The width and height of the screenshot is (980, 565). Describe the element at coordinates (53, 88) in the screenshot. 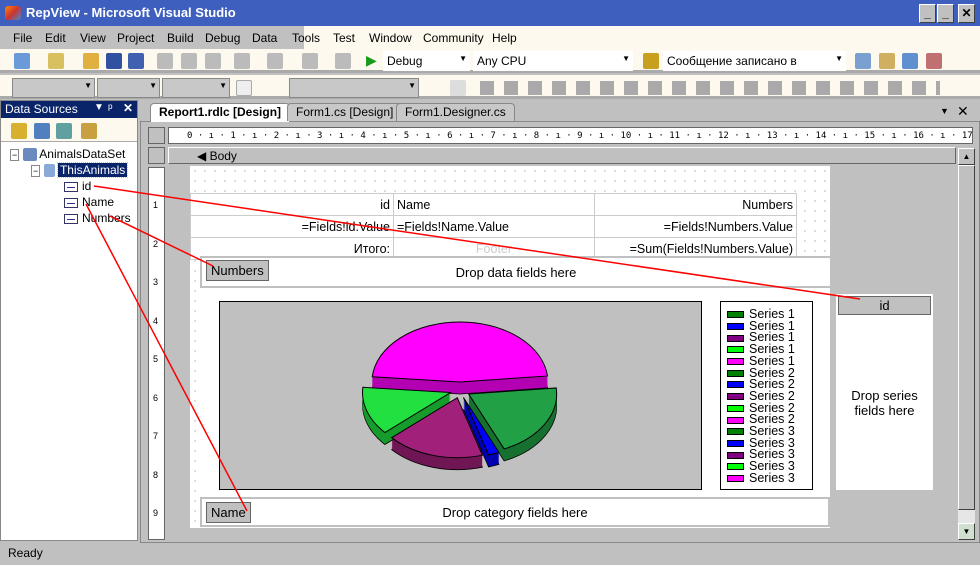

I see `font-combo: ▼` at that location.